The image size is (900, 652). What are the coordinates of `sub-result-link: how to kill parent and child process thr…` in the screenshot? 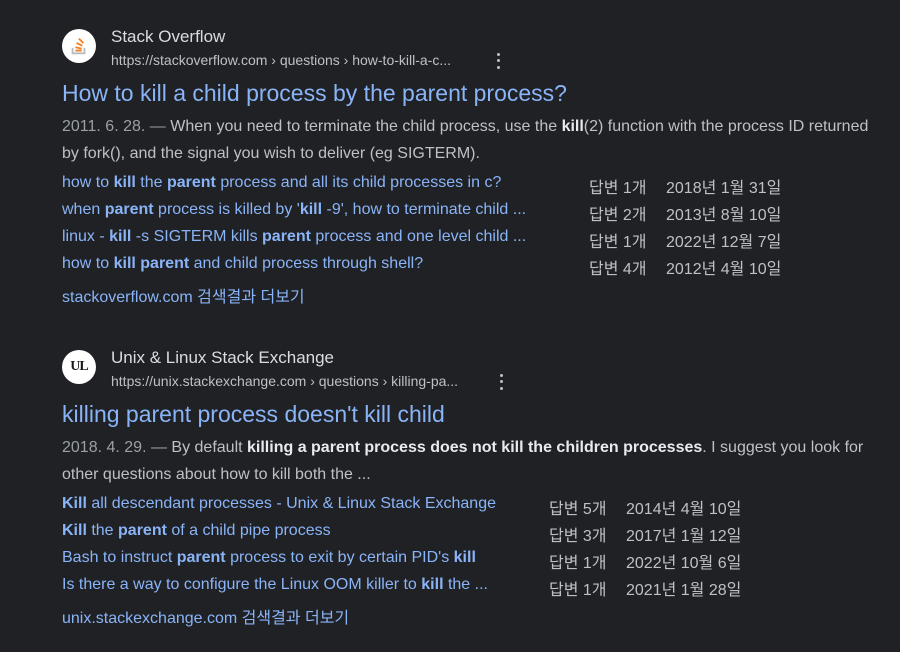 It's located at (242, 264).